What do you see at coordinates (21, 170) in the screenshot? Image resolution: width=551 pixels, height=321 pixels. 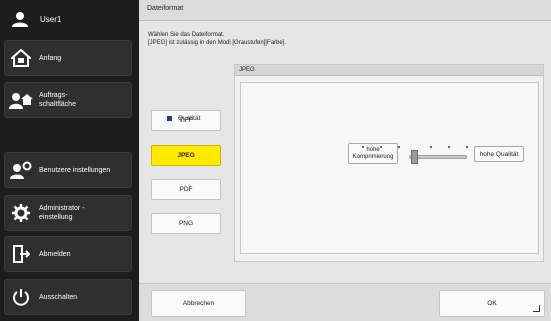 I see `user-settings-icon` at bounding box center [21, 170].